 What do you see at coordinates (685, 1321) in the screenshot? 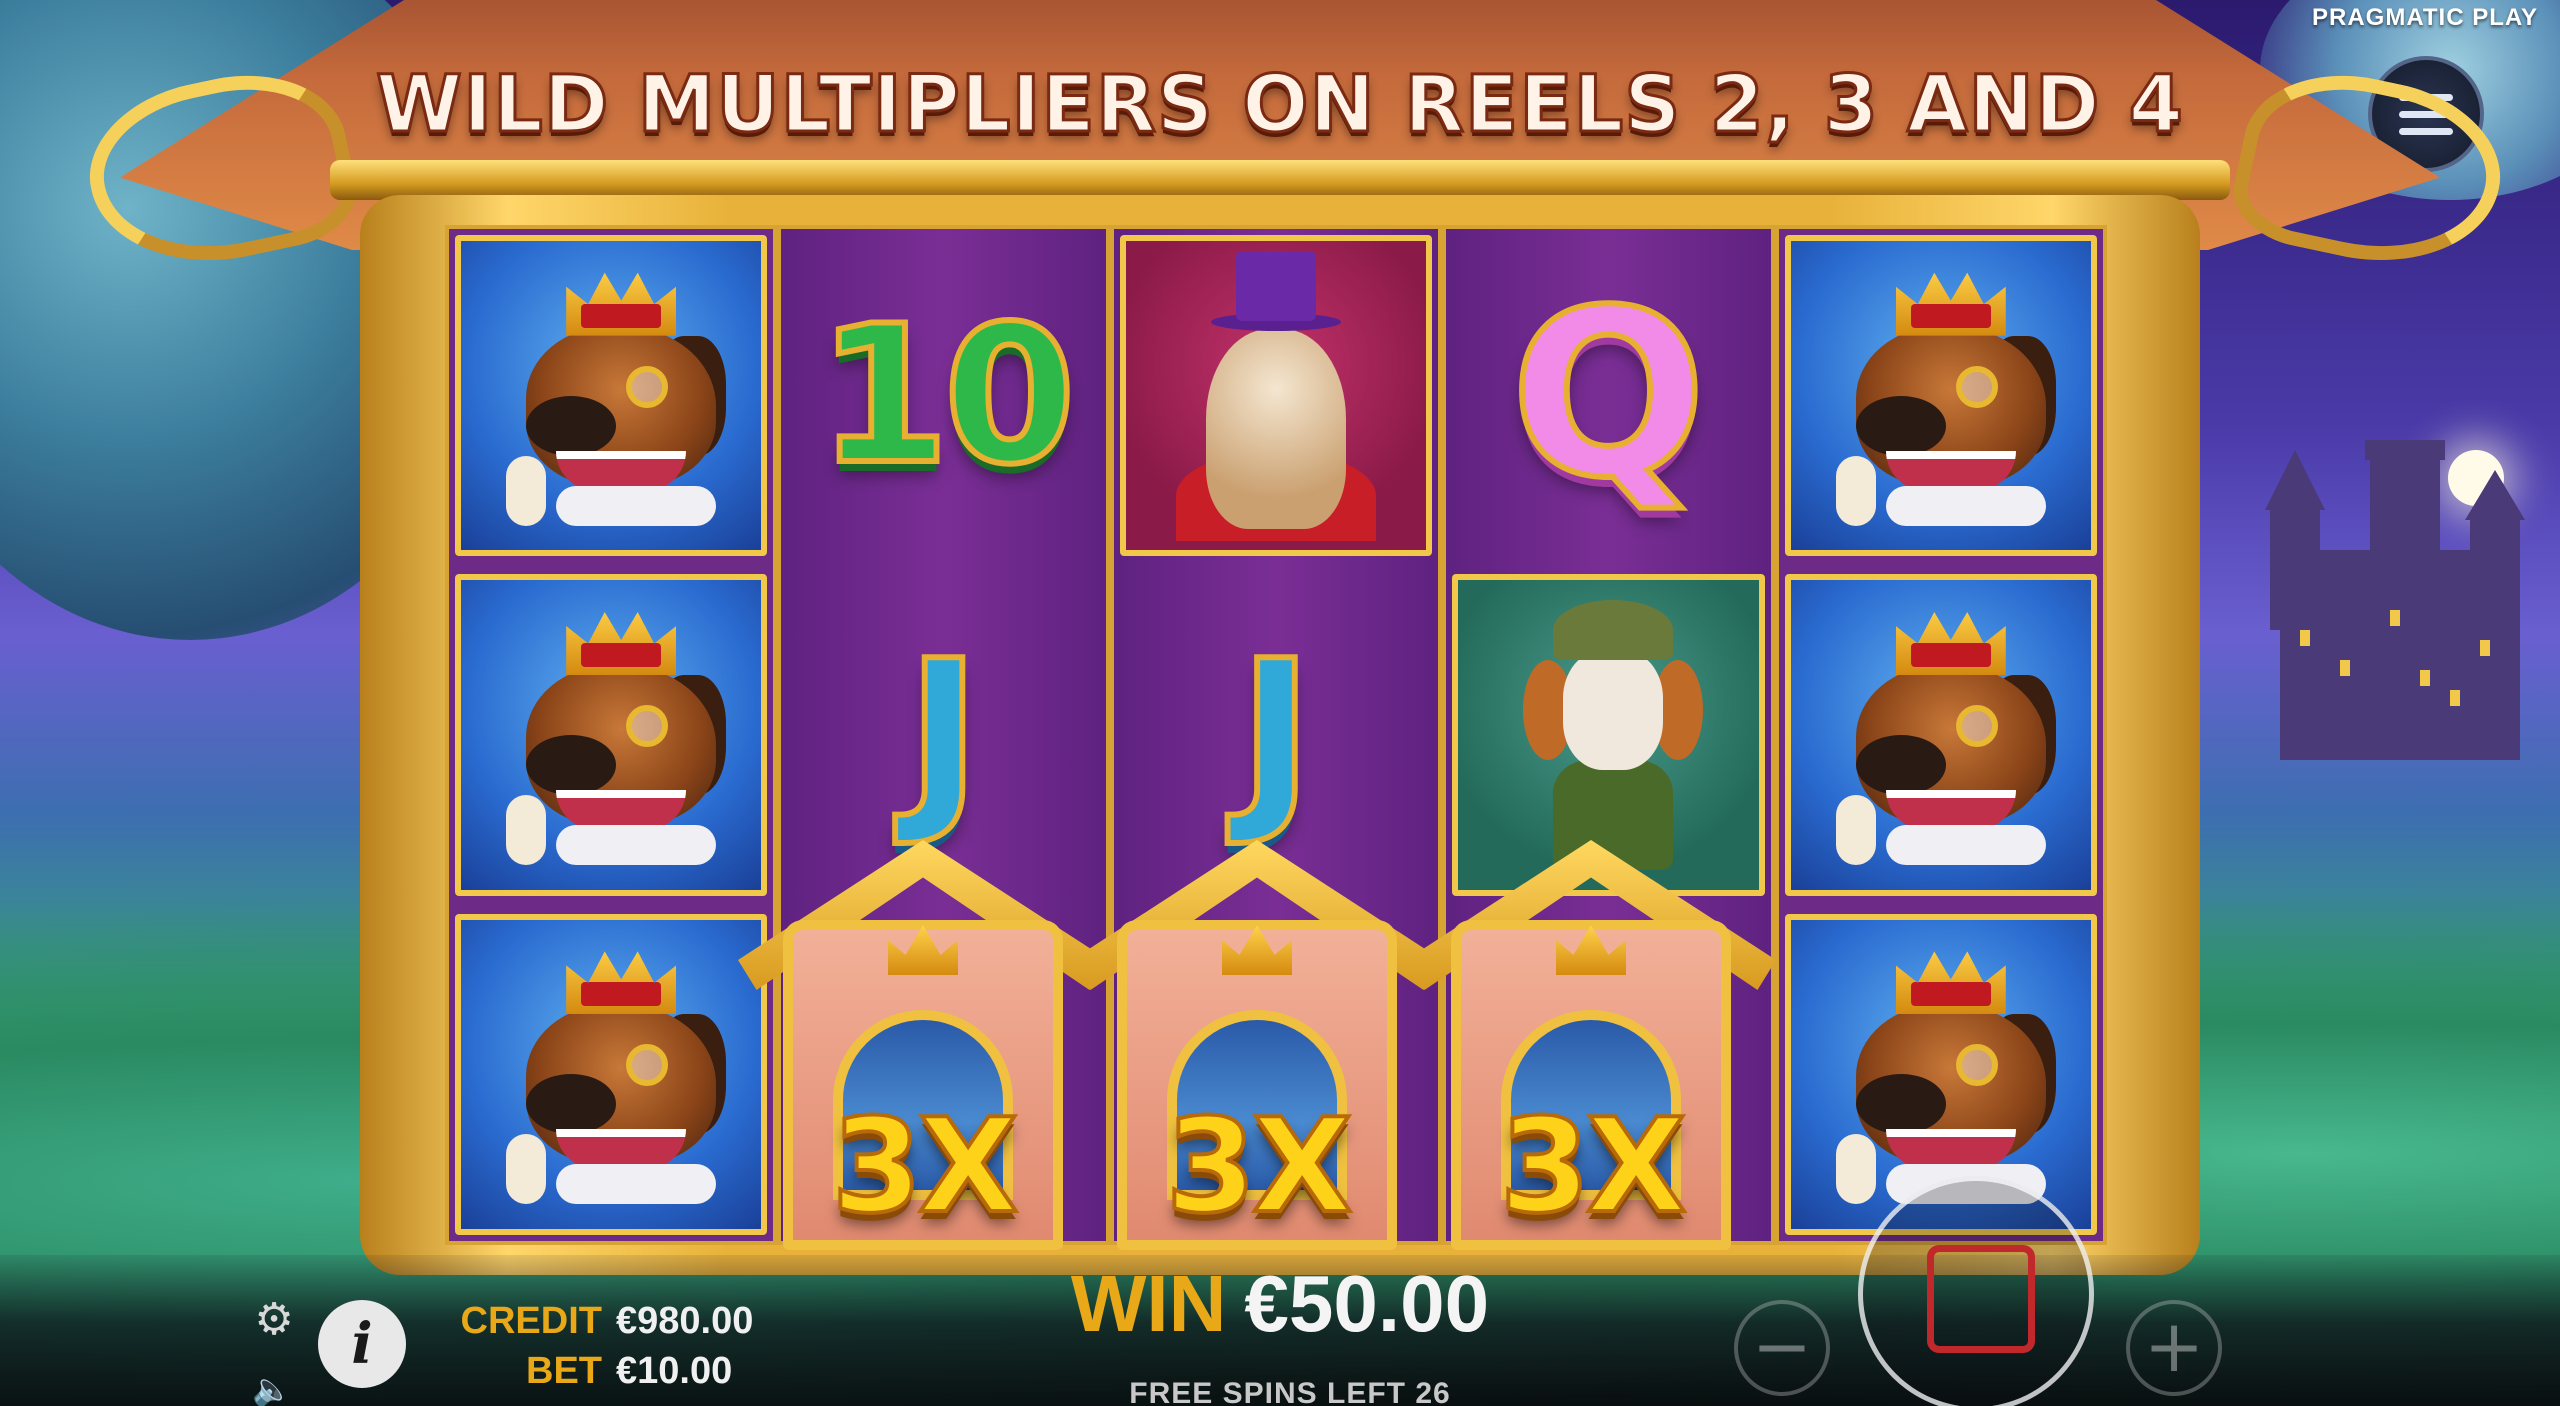
I see `credit-value: €980.00` at bounding box center [685, 1321].